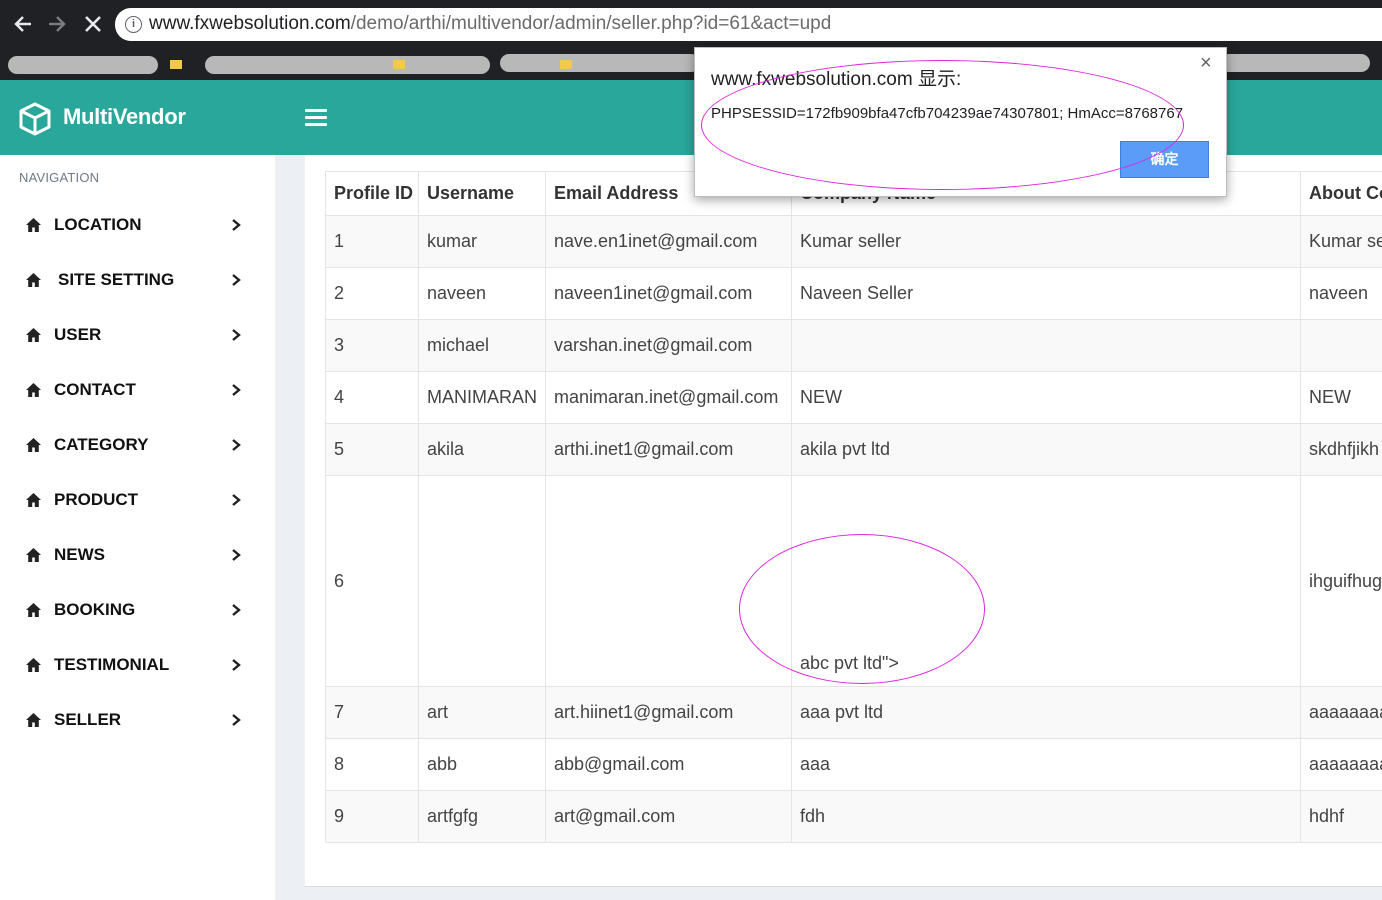 Image resolution: width=1382 pixels, height=900 pixels. What do you see at coordinates (372, 345) in the screenshot?
I see `table-cell: 3` at bounding box center [372, 345].